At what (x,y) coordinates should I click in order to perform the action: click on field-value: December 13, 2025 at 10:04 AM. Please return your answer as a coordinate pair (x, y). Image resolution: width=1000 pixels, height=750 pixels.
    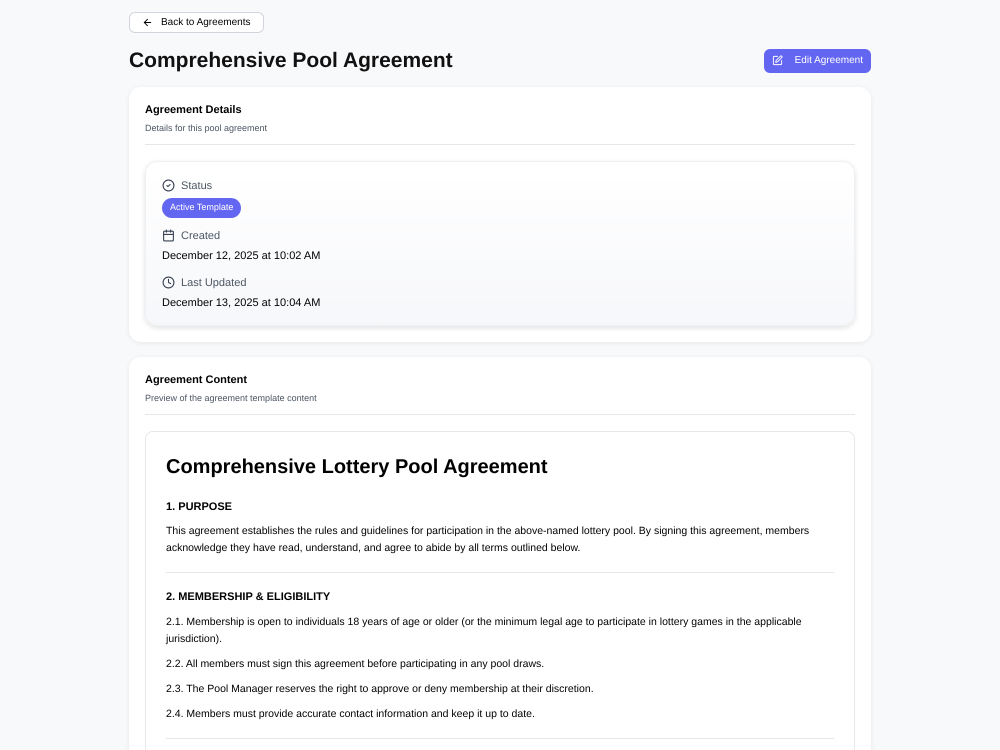
    Looking at the image, I should click on (242, 303).